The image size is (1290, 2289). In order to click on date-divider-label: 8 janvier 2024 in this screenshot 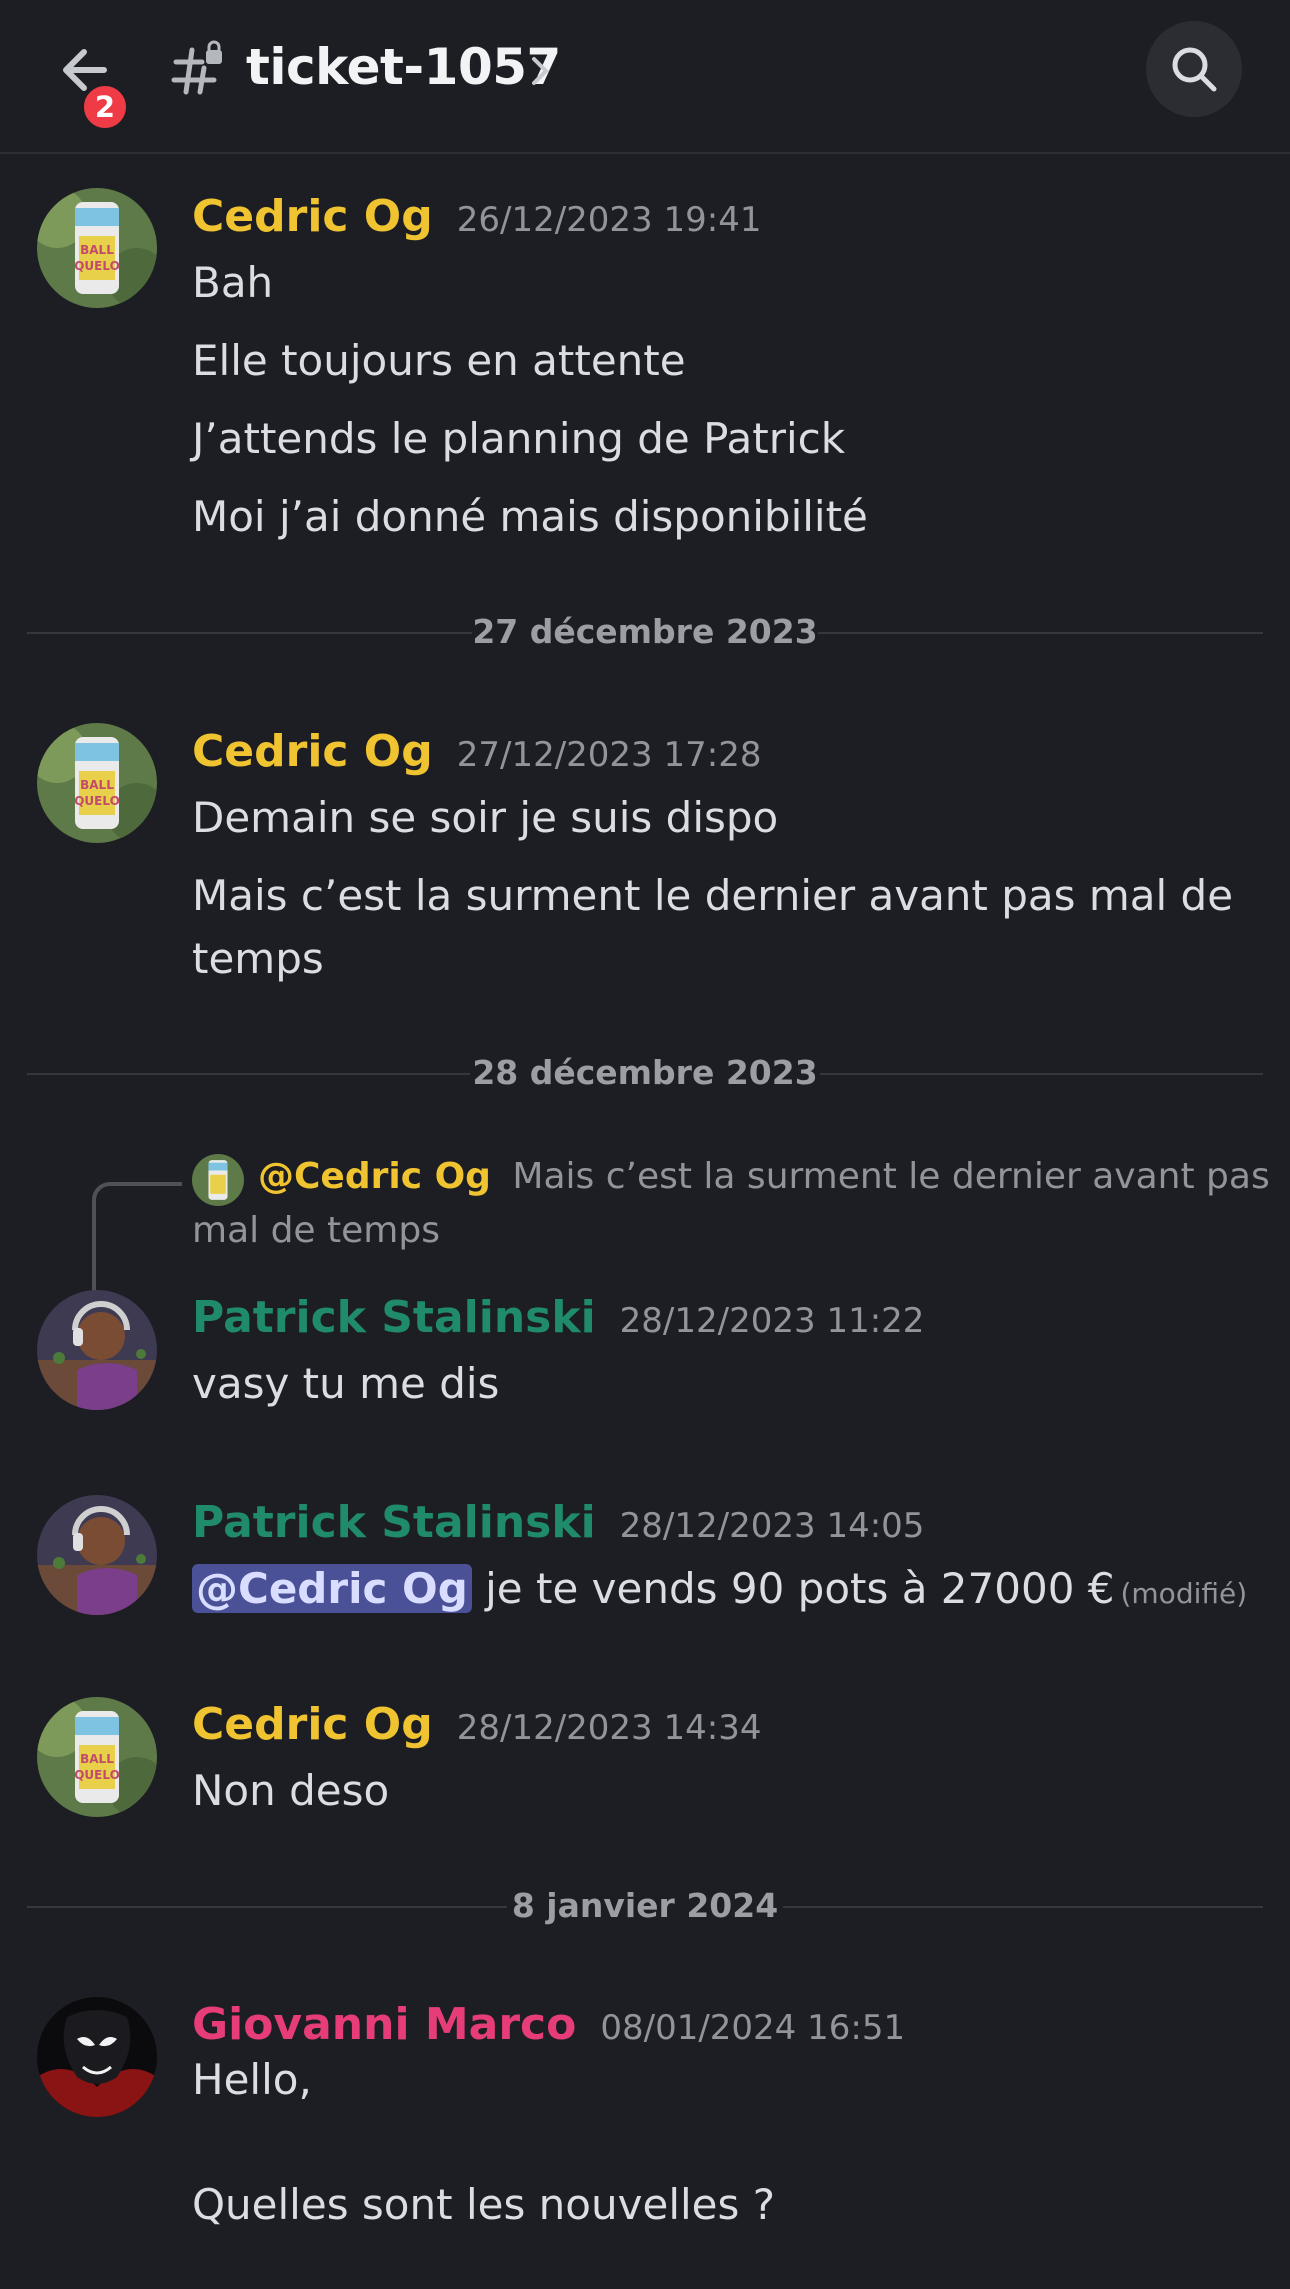, I will do `click(645, 1905)`.